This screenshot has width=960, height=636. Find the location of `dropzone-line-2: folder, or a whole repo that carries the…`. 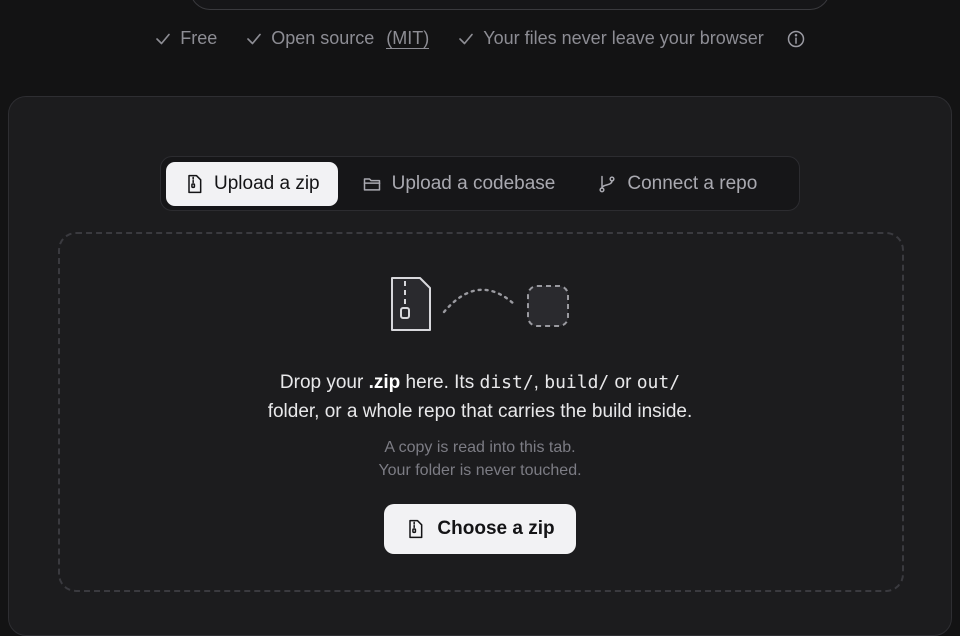

dropzone-line-2: folder, or a whole repo that carries the… is located at coordinates (480, 411).